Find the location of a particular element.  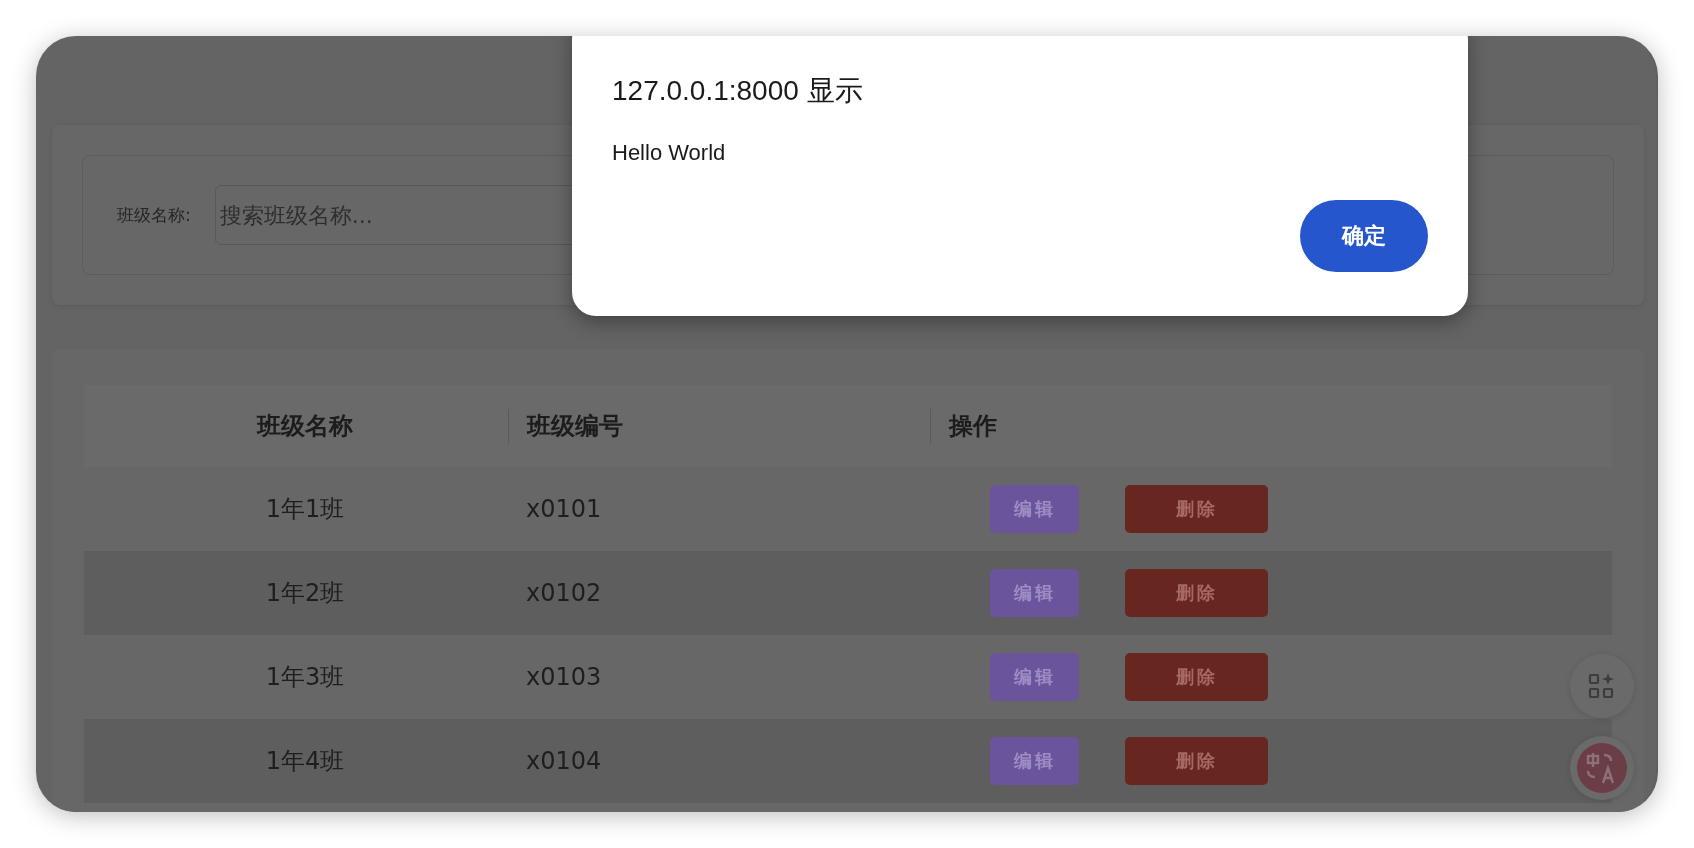

confirm-button: 确定 is located at coordinates (1364, 236).